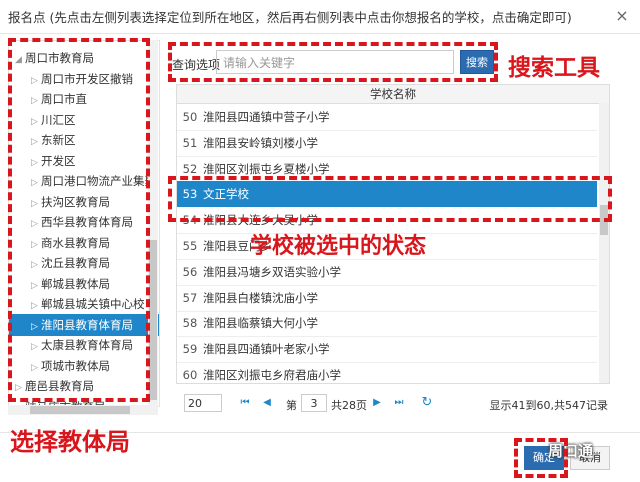 This screenshot has height=482, width=640. I want to click on school-name: 淮阳县白楼镇沈庙小学, so click(260, 297).